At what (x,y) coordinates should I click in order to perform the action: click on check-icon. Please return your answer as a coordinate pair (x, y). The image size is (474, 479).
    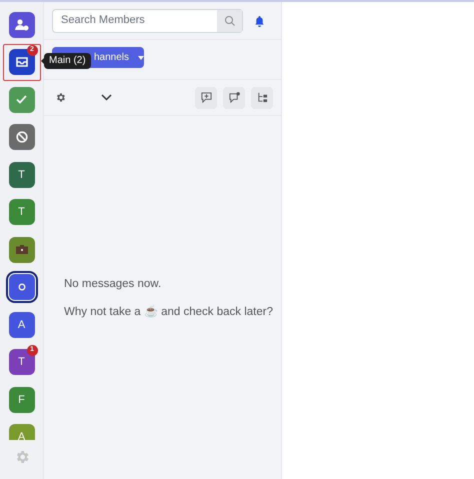
    Looking at the image, I should click on (21, 99).